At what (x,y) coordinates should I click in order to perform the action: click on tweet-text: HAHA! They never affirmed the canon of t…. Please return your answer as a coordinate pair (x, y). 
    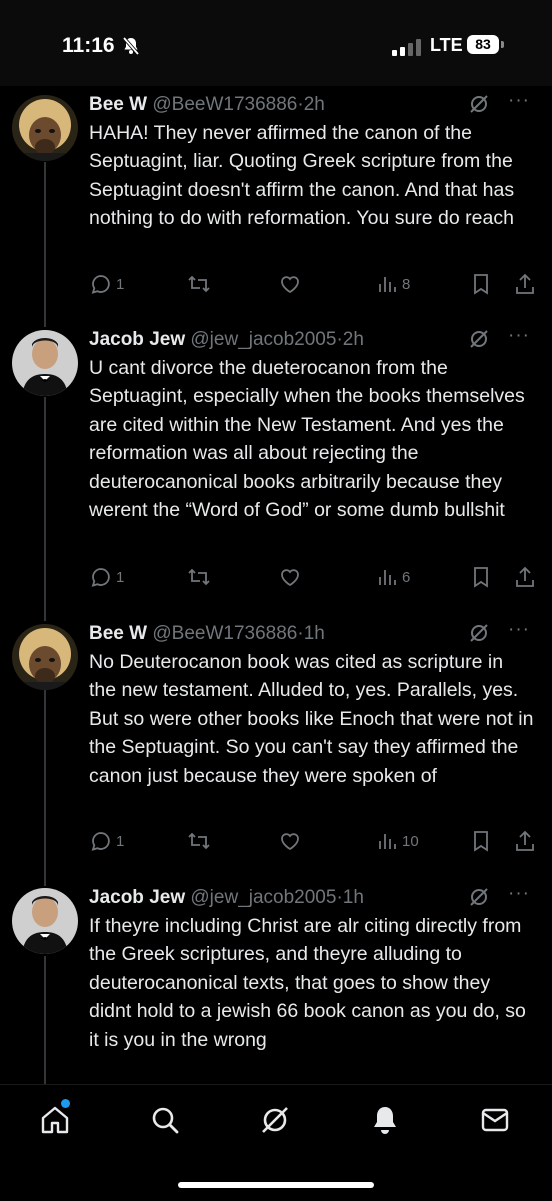
    Looking at the image, I should click on (302, 176).